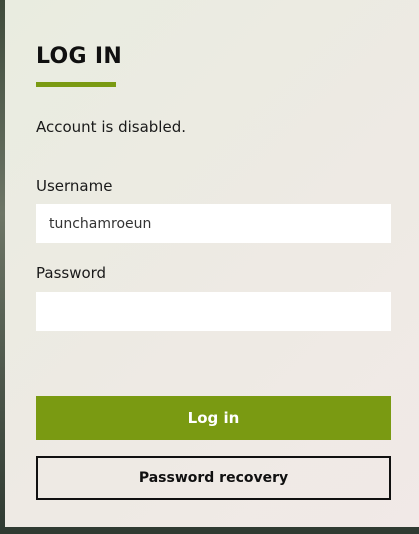 Image resolution: width=419 pixels, height=534 pixels. What do you see at coordinates (213, 311) in the screenshot?
I see `password-input` at bounding box center [213, 311].